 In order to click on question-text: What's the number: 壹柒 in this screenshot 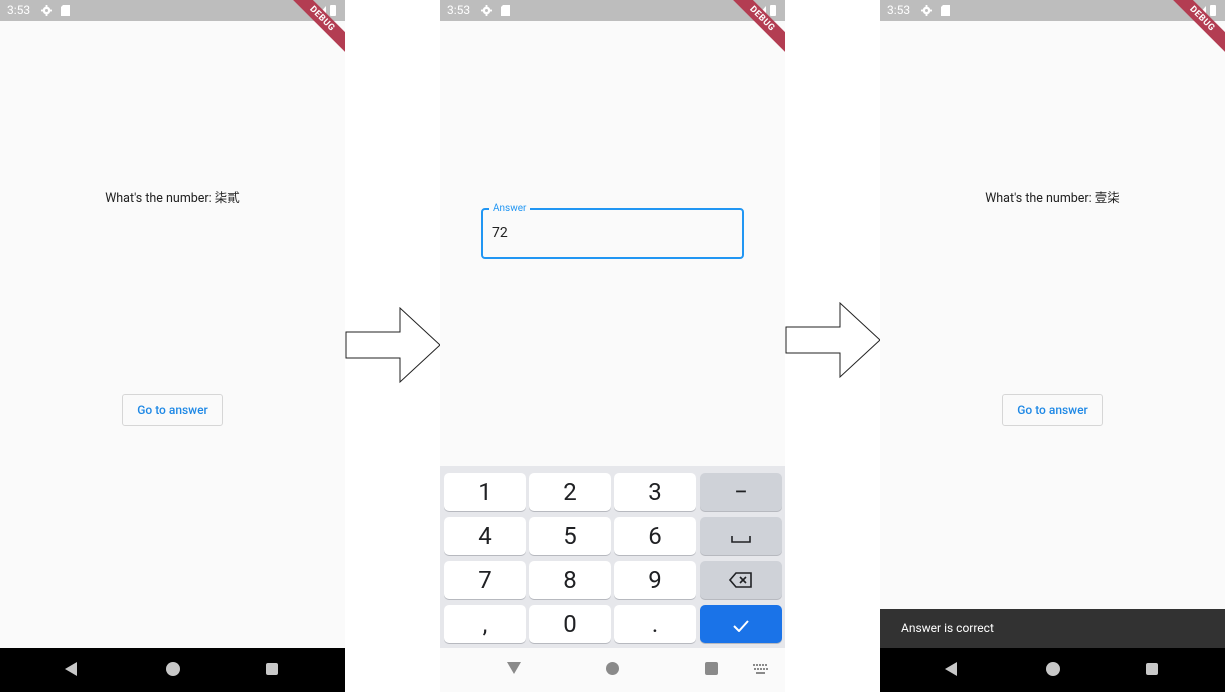, I will do `click(1052, 198)`.